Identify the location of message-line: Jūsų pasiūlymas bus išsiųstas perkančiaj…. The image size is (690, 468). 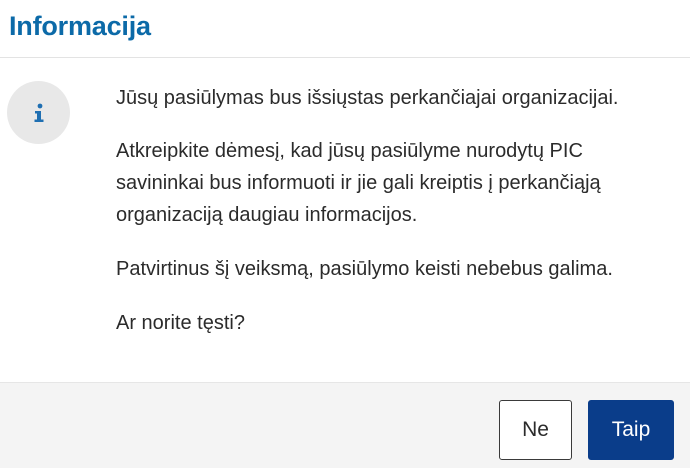
(367, 98).